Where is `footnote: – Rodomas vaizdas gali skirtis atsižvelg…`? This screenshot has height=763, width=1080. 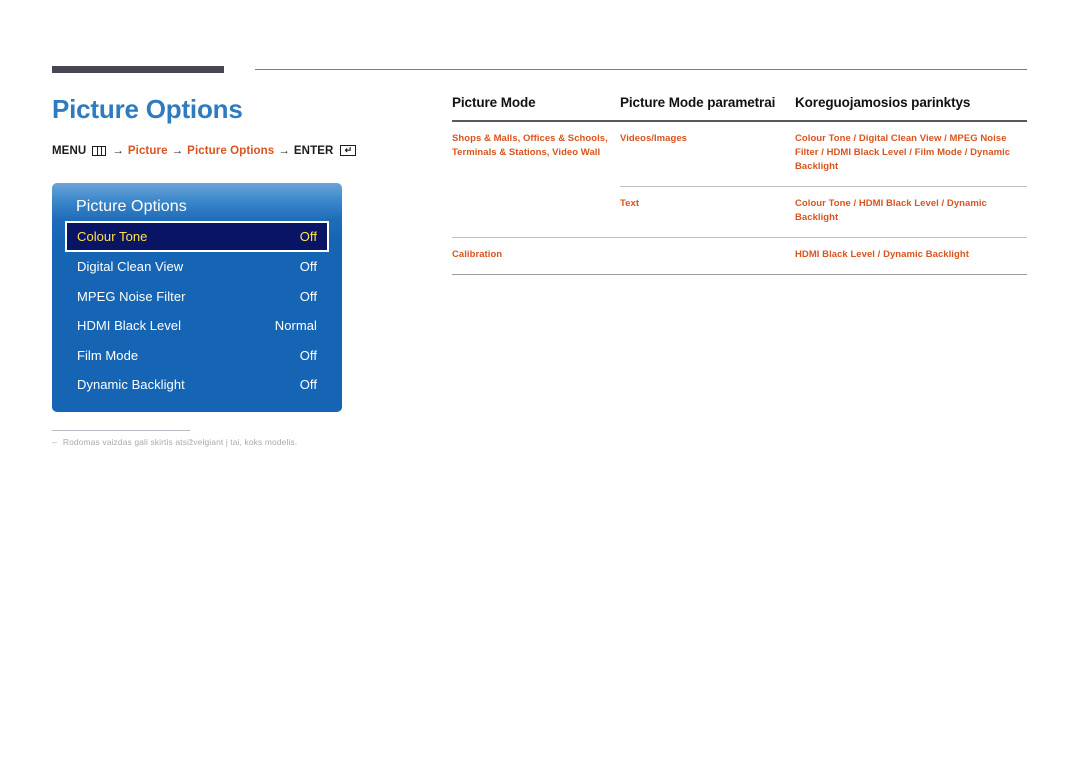 footnote: – Rodomas vaizdas gali skirtis atsižvelg… is located at coordinates (174, 442).